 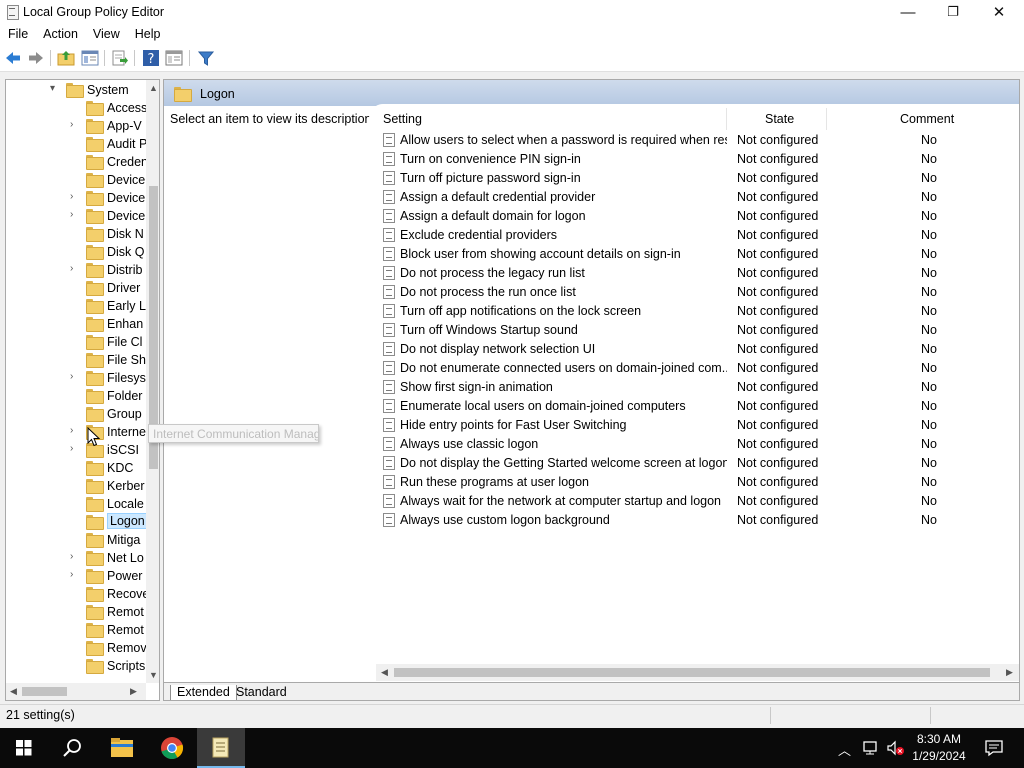 What do you see at coordinates (153, 88) in the screenshot?
I see `scroll-up-icon: ▲` at bounding box center [153, 88].